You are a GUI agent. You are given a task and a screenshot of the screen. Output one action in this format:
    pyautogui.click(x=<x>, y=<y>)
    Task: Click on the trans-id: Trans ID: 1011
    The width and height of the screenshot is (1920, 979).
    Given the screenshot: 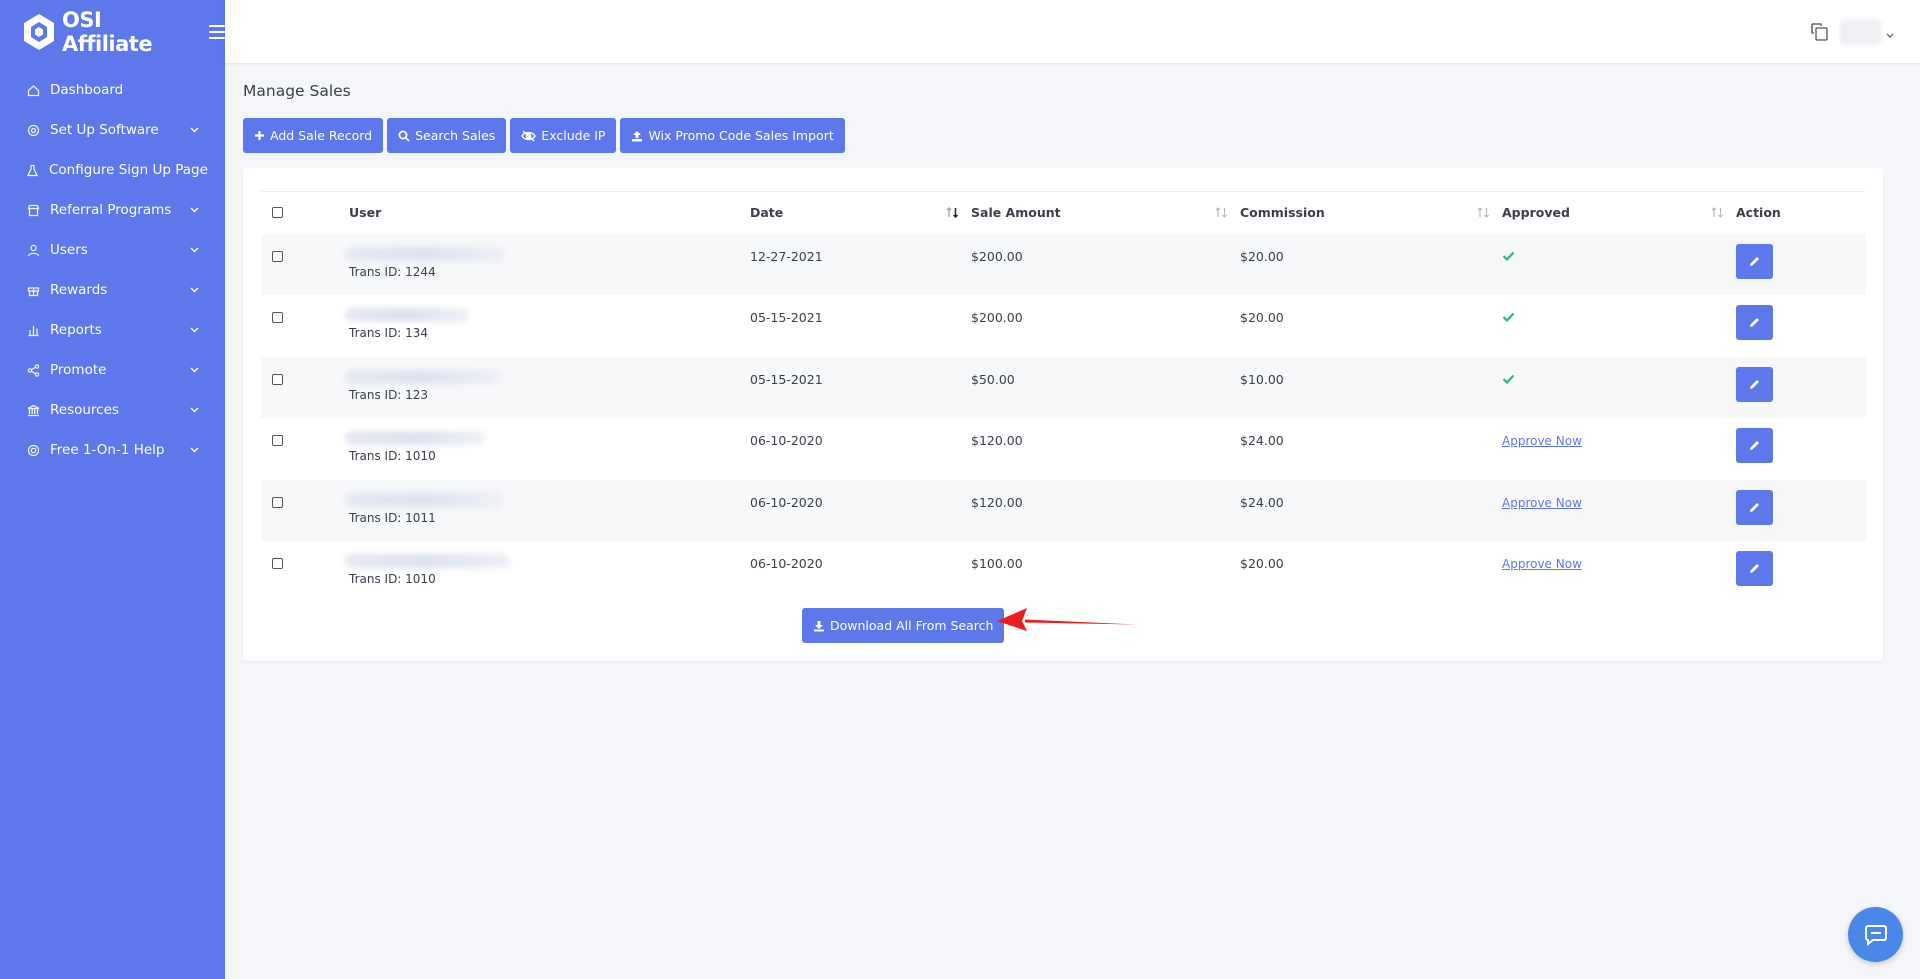 What is the action you would take?
    pyautogui.click(x=392, y=517)
    